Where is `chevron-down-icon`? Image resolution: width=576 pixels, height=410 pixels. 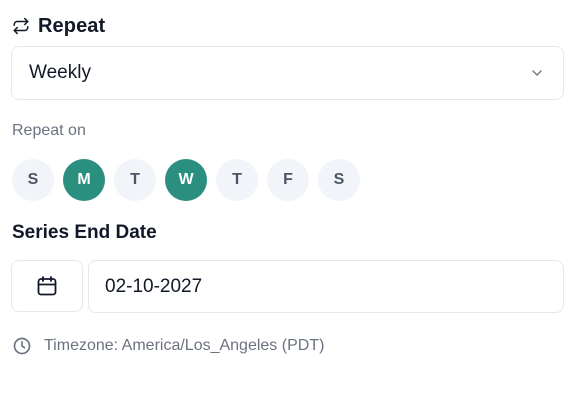
chevron-down-icon is located at coordinates (537, 73).